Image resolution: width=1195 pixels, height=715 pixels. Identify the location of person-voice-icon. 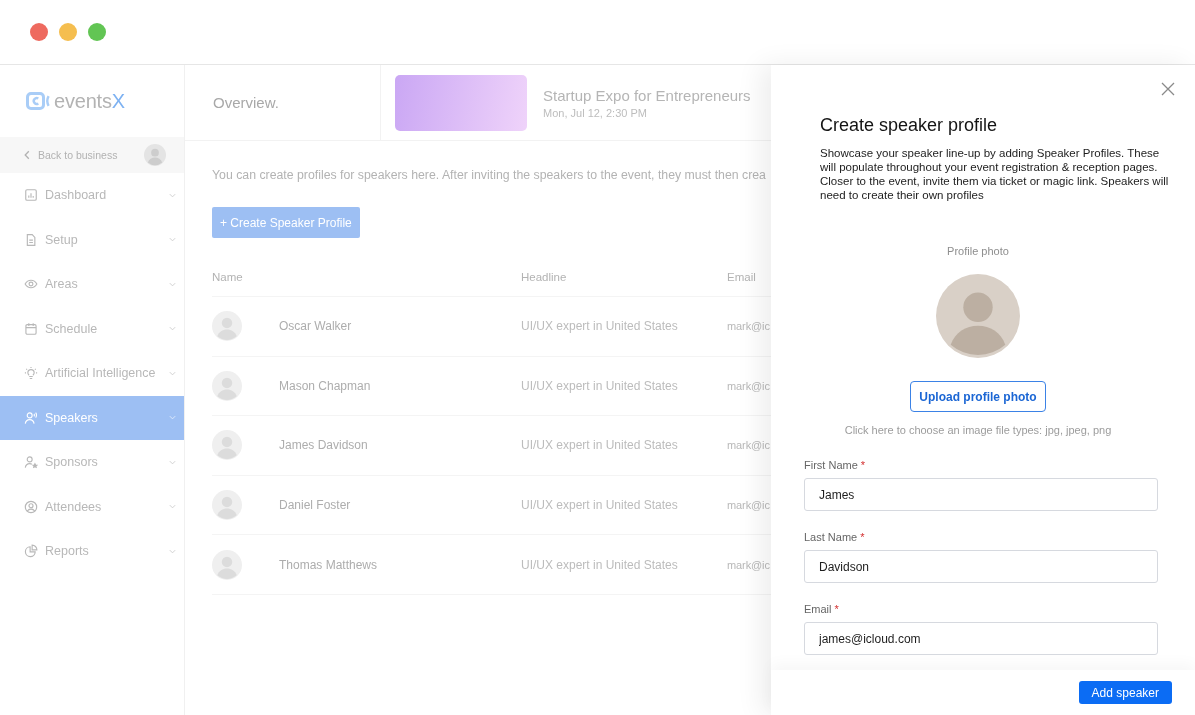
(31, 417).